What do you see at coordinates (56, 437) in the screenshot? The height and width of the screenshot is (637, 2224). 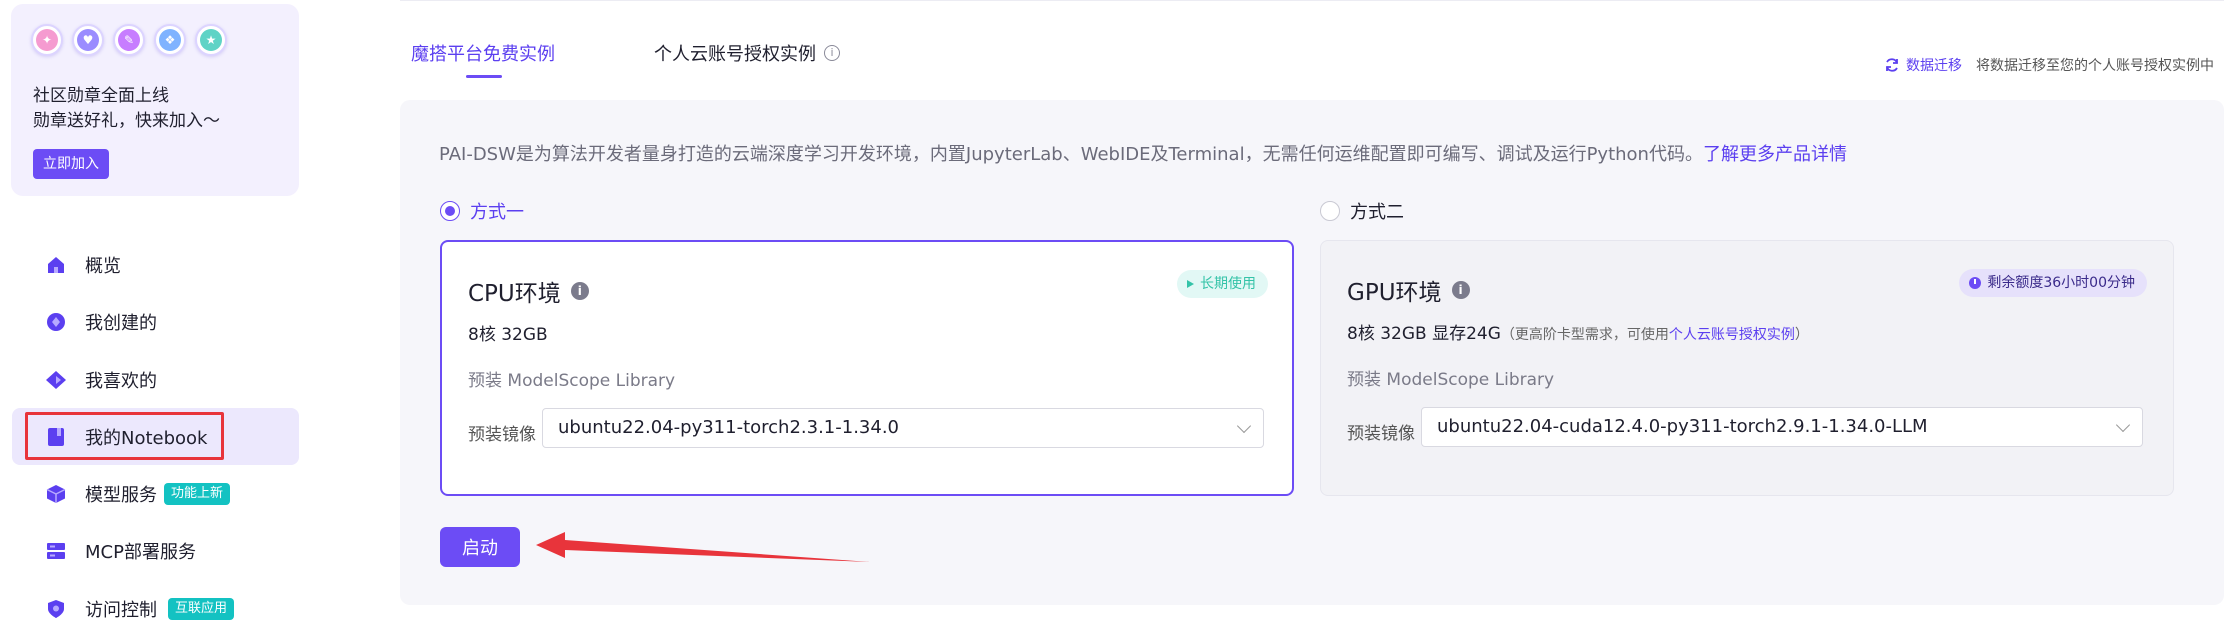 I see `notebook-icon` at bounding box center [56, 437].